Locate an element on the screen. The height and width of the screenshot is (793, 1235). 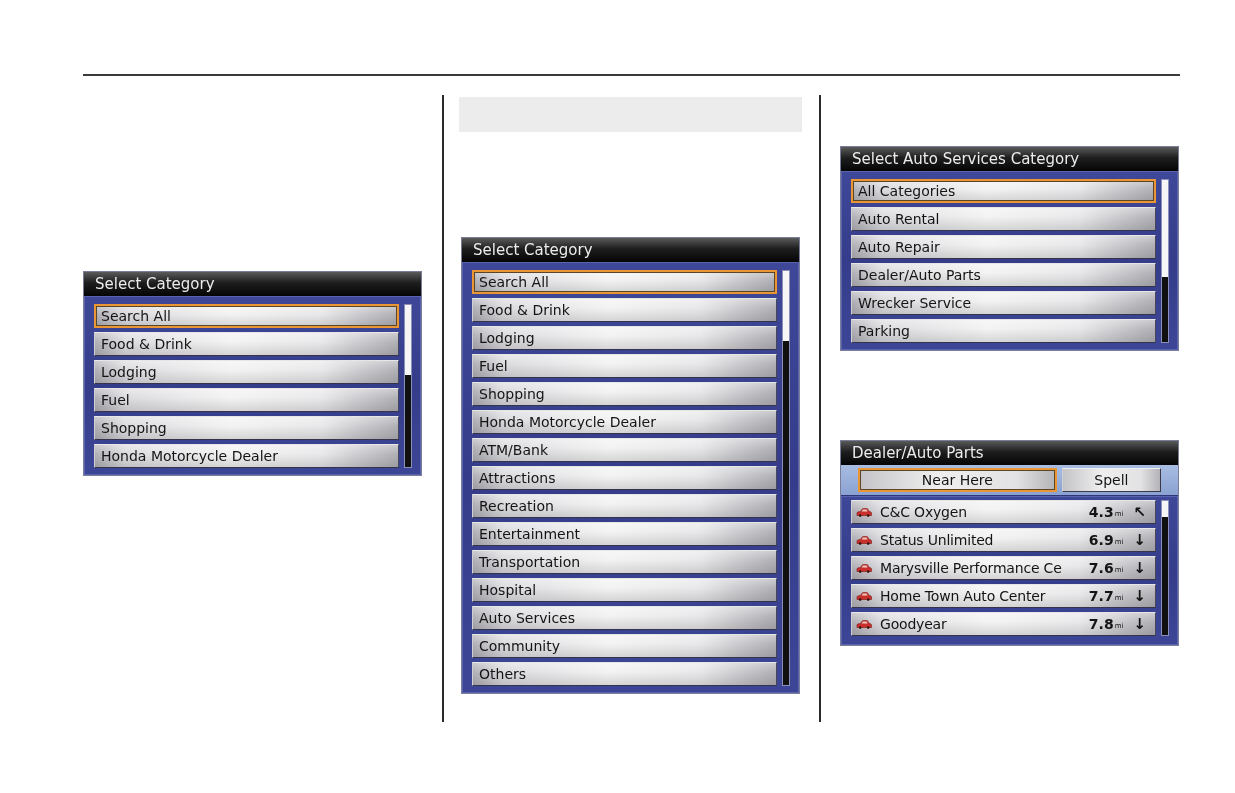
tab-button: Near Here is located at coordinates (957, 480).